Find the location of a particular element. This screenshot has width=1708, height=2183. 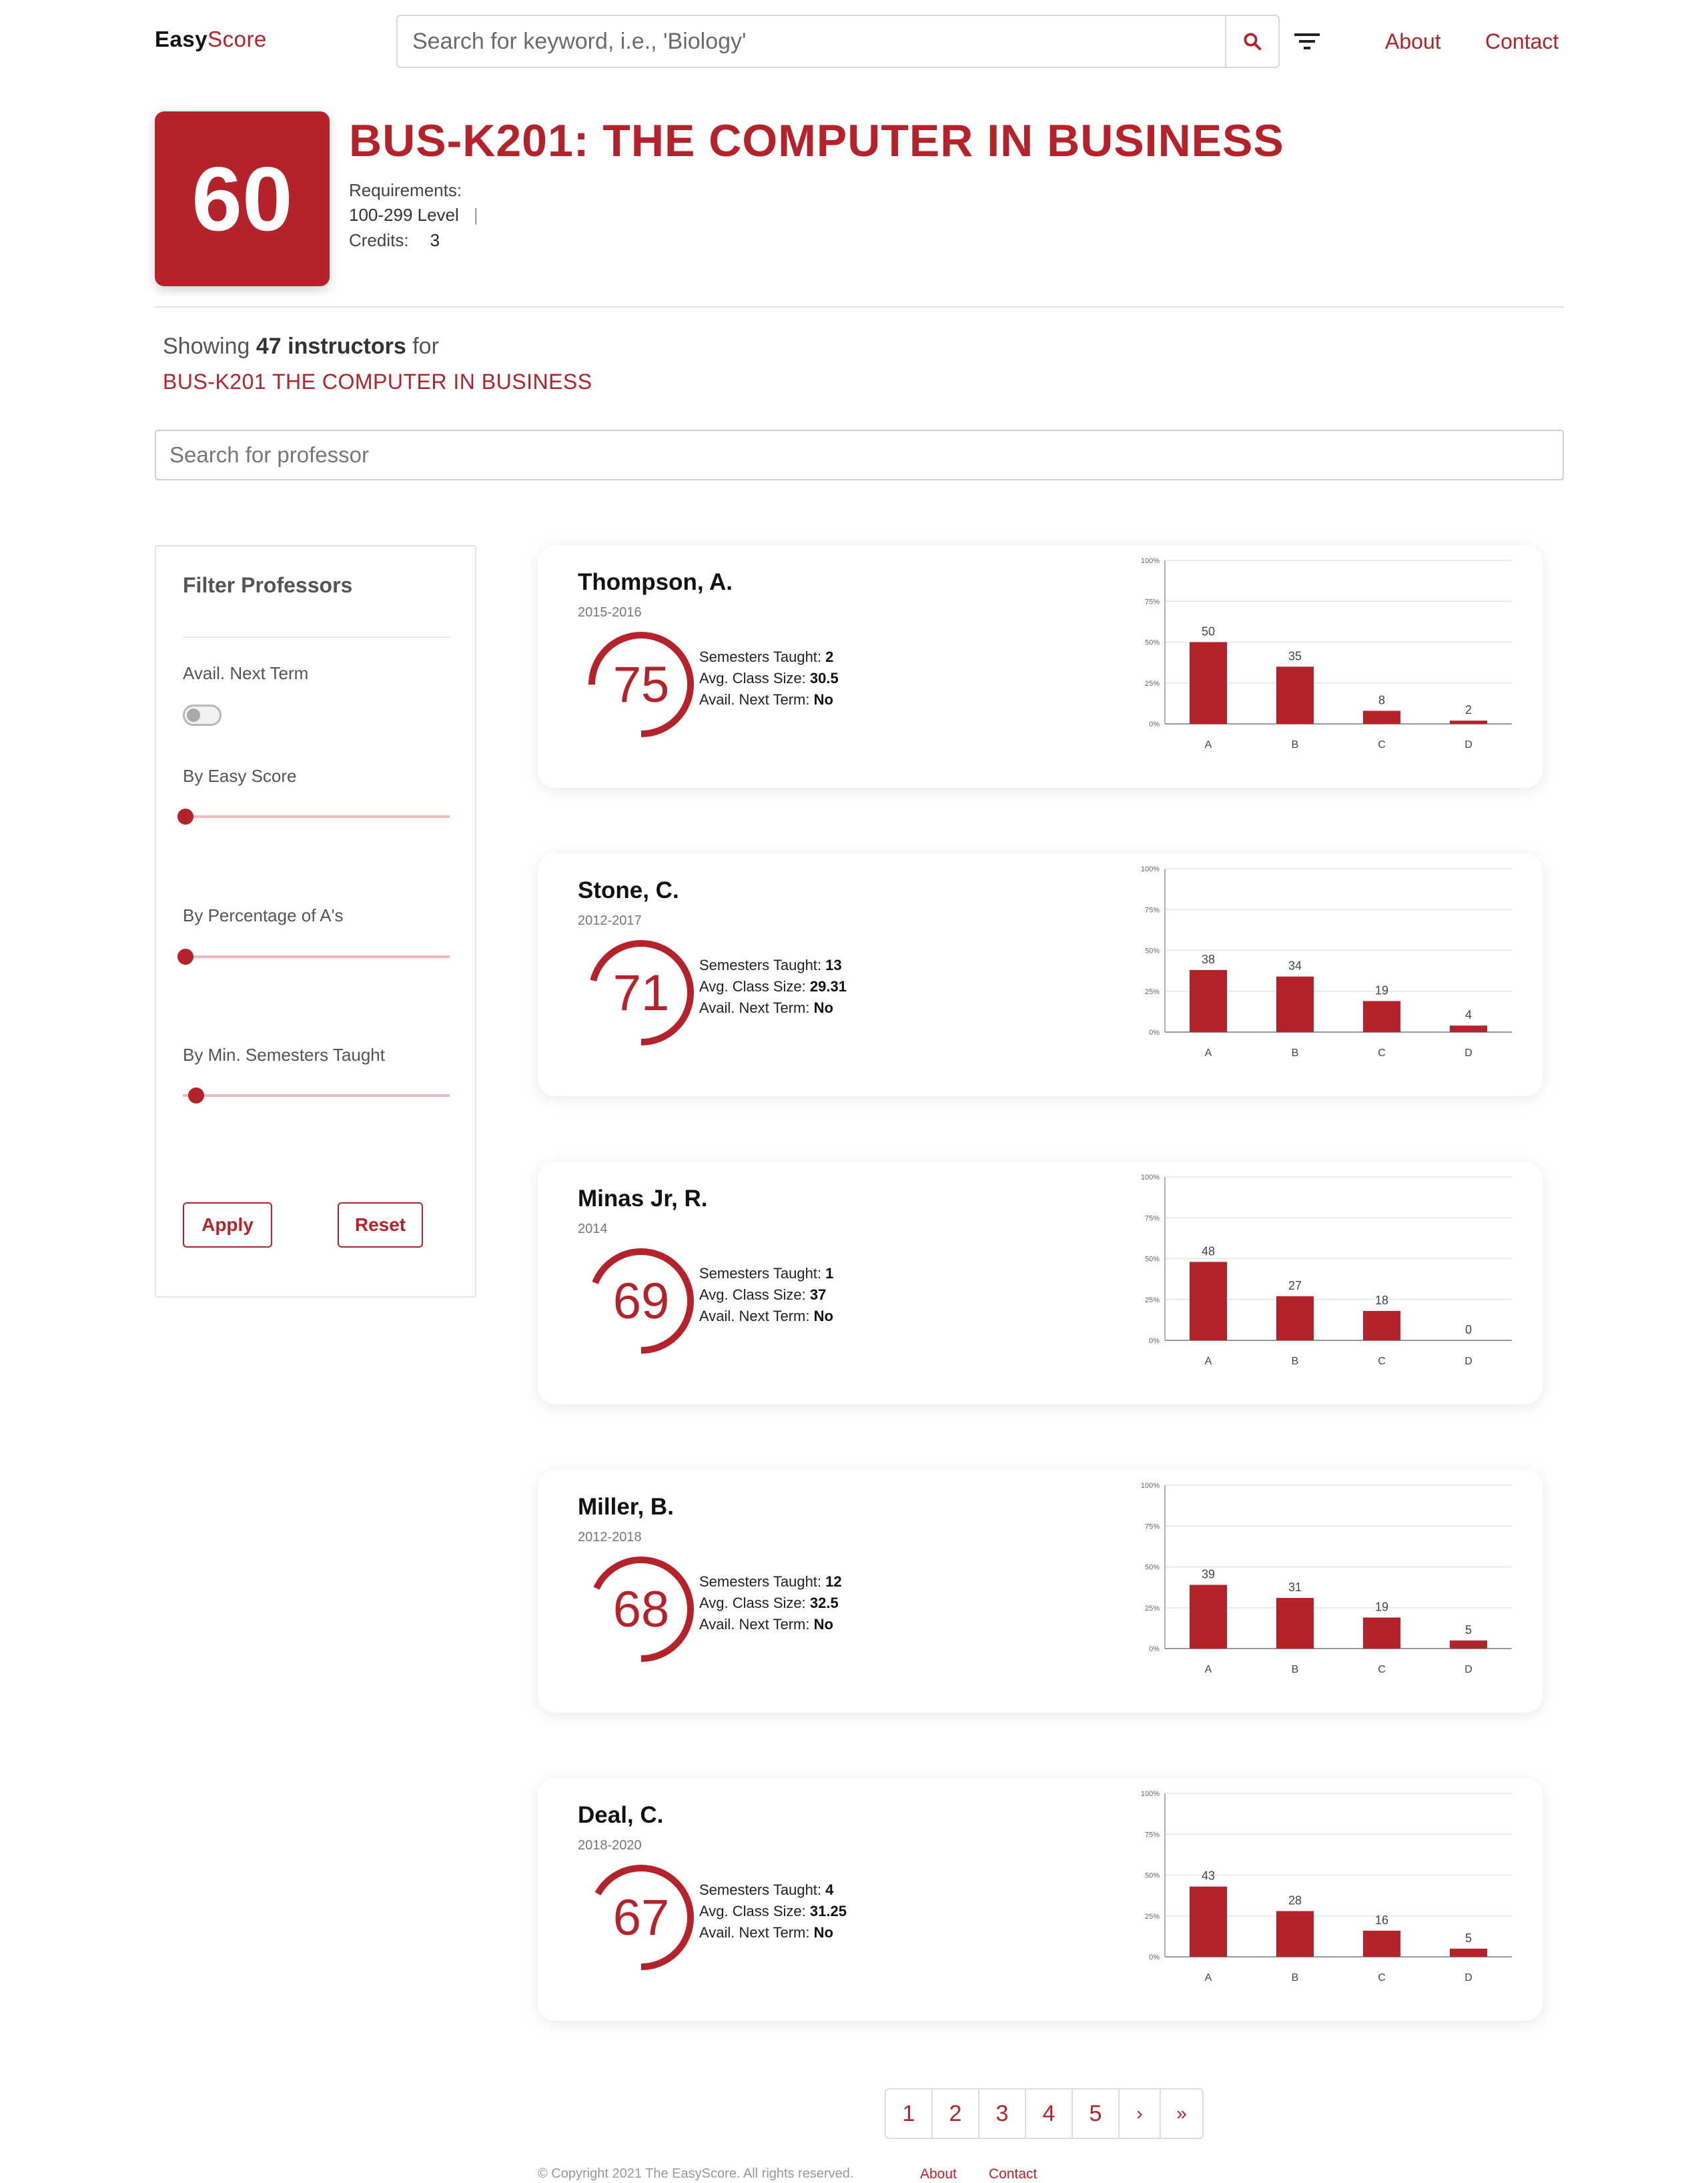

keyword-search-input is located at coordinates (806, 41).